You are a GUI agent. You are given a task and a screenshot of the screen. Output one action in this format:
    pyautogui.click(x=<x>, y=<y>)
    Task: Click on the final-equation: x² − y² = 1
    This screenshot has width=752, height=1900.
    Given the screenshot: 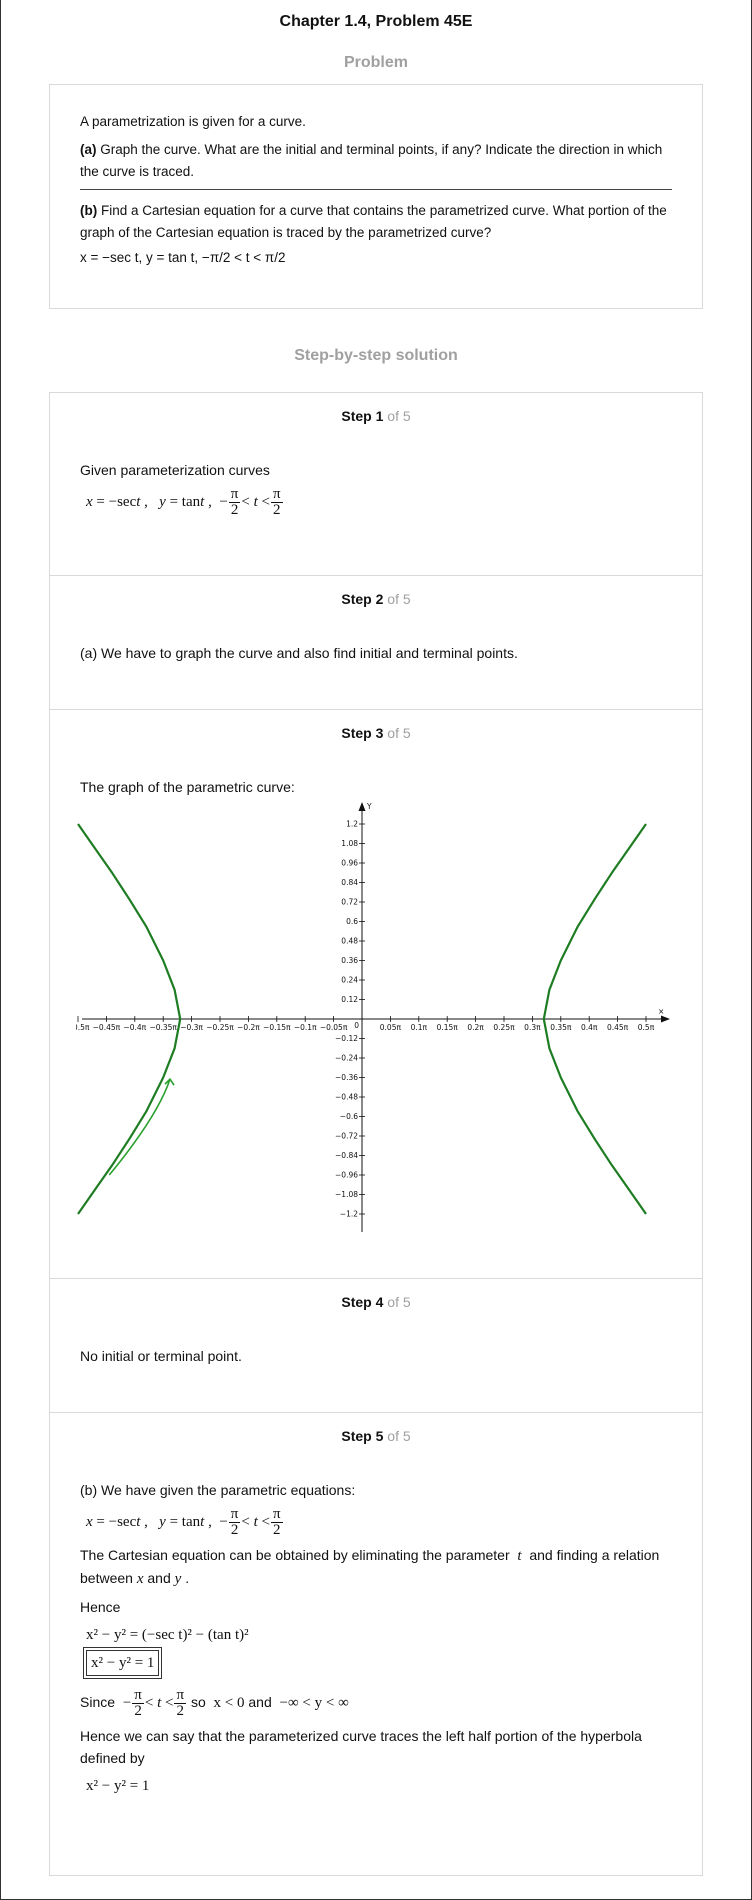 What is the action you would take?
    pyautogui.click(x=118, y=1786)
    